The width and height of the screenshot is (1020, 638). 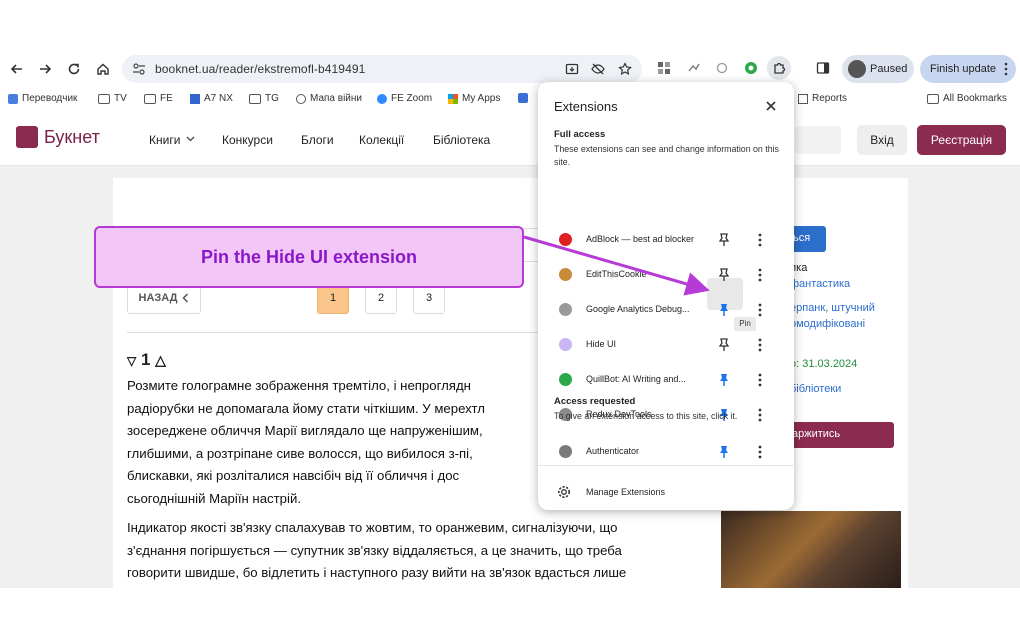 I want to click on reload-icon, so click(x=74, y=69).